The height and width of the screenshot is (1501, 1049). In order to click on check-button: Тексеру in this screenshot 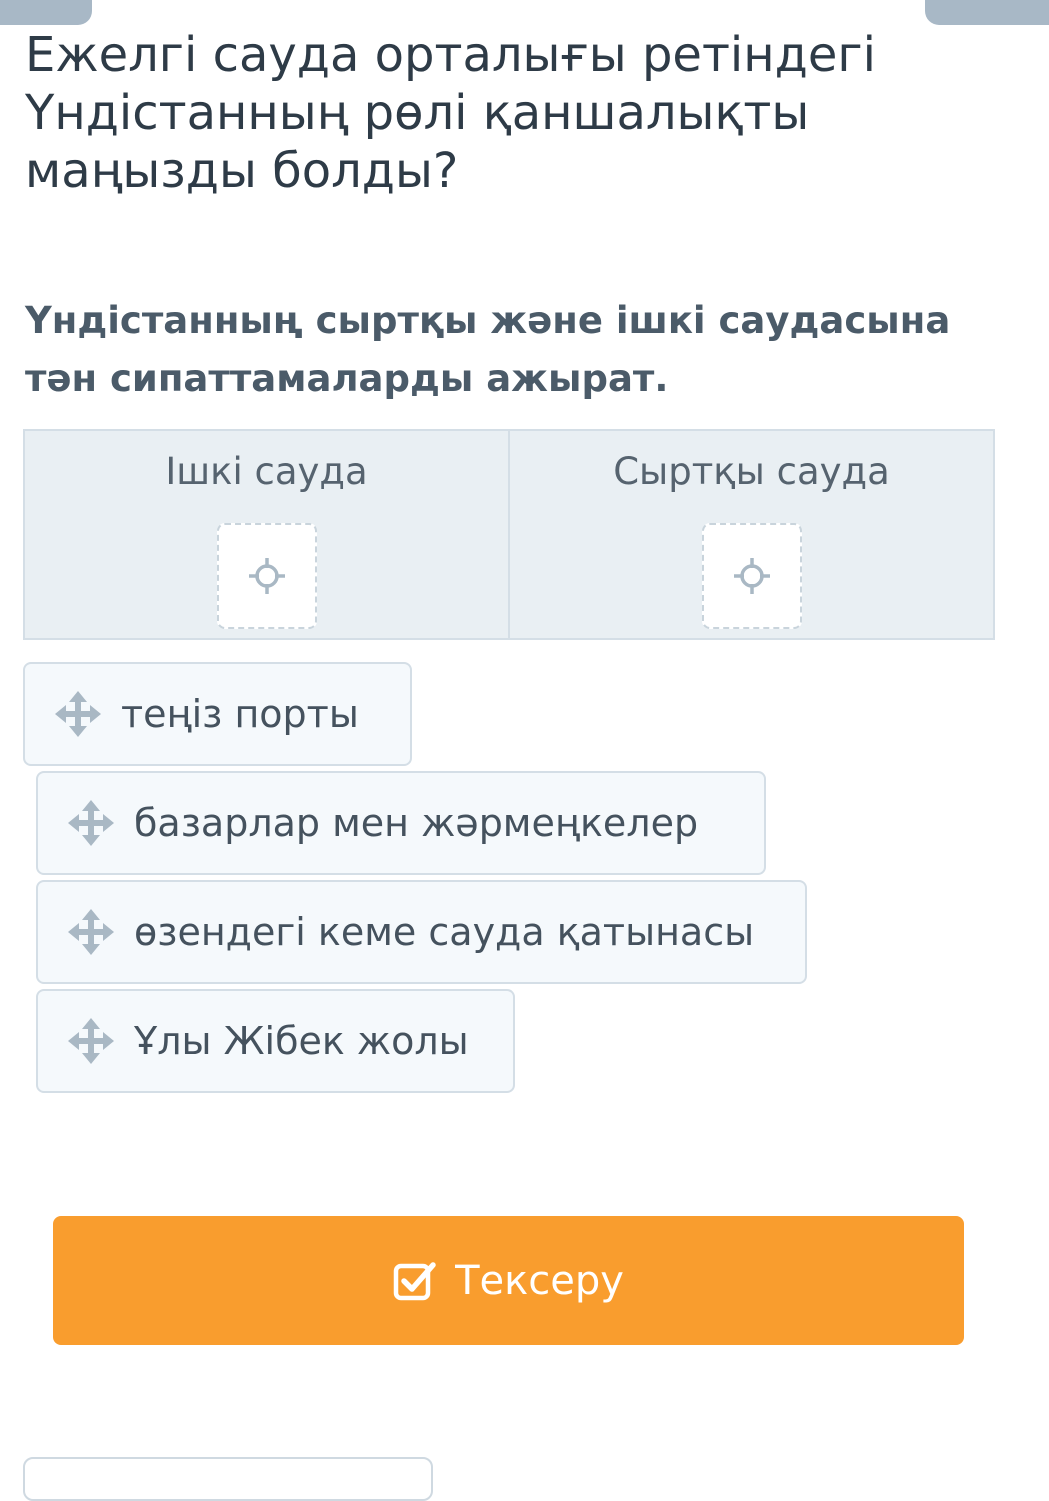, I will do `click(508, 1280)`.